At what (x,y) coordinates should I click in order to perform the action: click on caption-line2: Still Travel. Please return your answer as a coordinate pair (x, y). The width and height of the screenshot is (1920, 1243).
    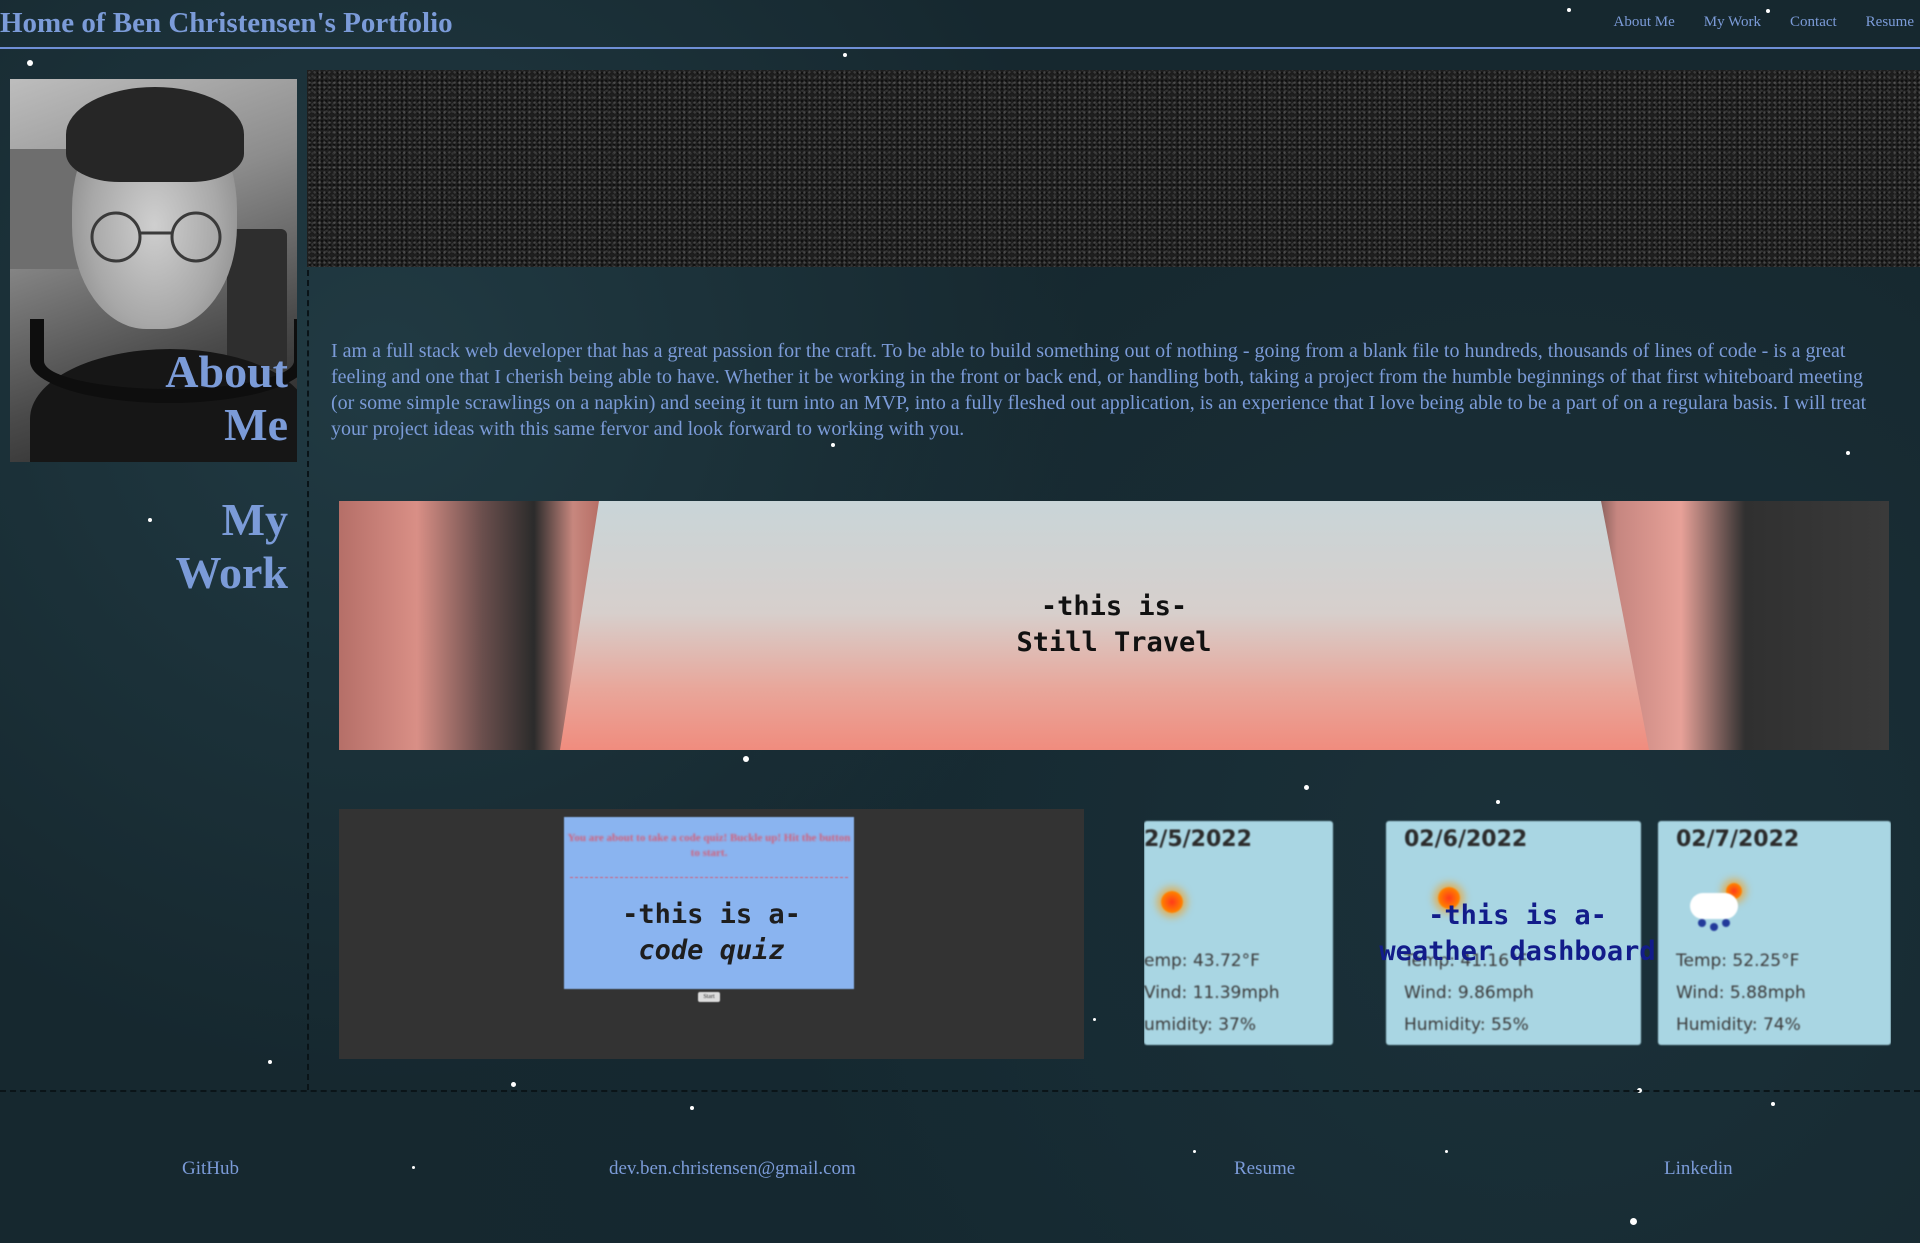
    Looking at the image, I should click on (1114, 642).